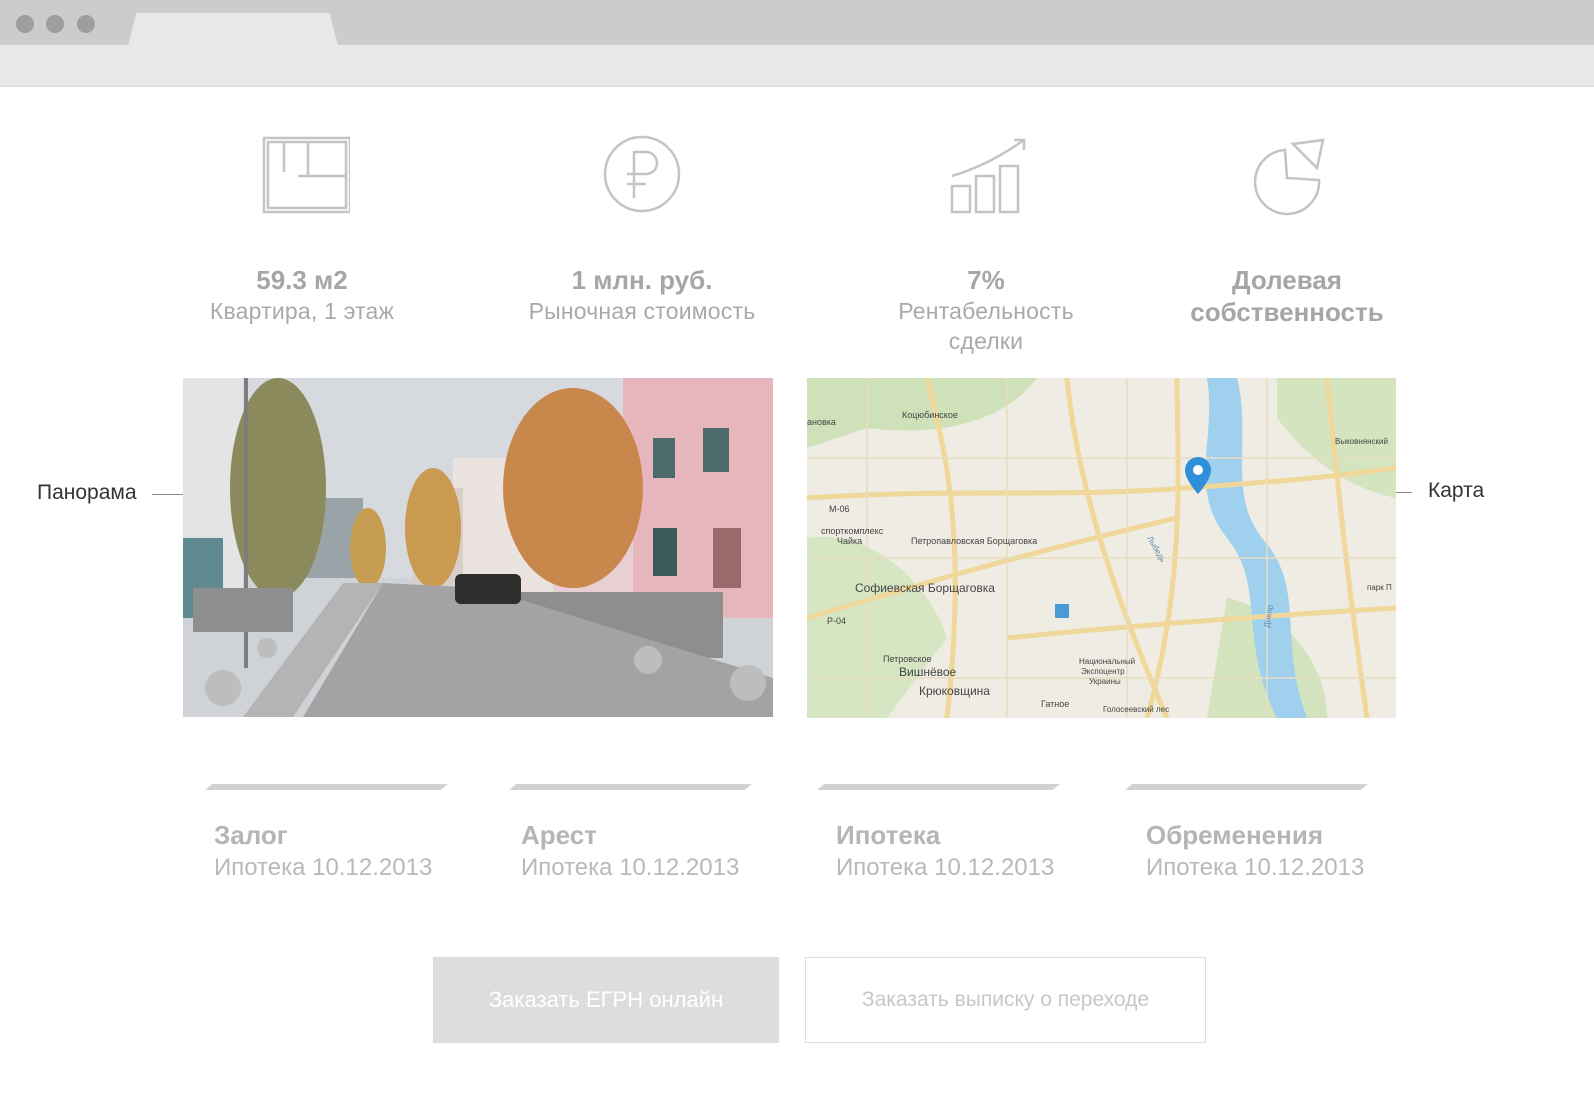 The height and width of the screenshot is (1112, 1594). I want to click on status-title: Арест, so click(559, 835).